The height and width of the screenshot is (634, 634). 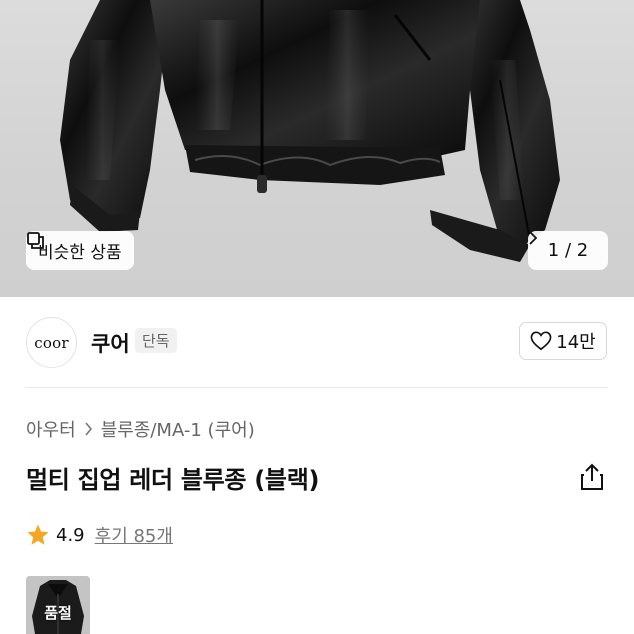 What do you see at coordinates (134, 535) in the screenshot?
I see `reviews-link: 후기 85개` at bounding box center [134, 535].